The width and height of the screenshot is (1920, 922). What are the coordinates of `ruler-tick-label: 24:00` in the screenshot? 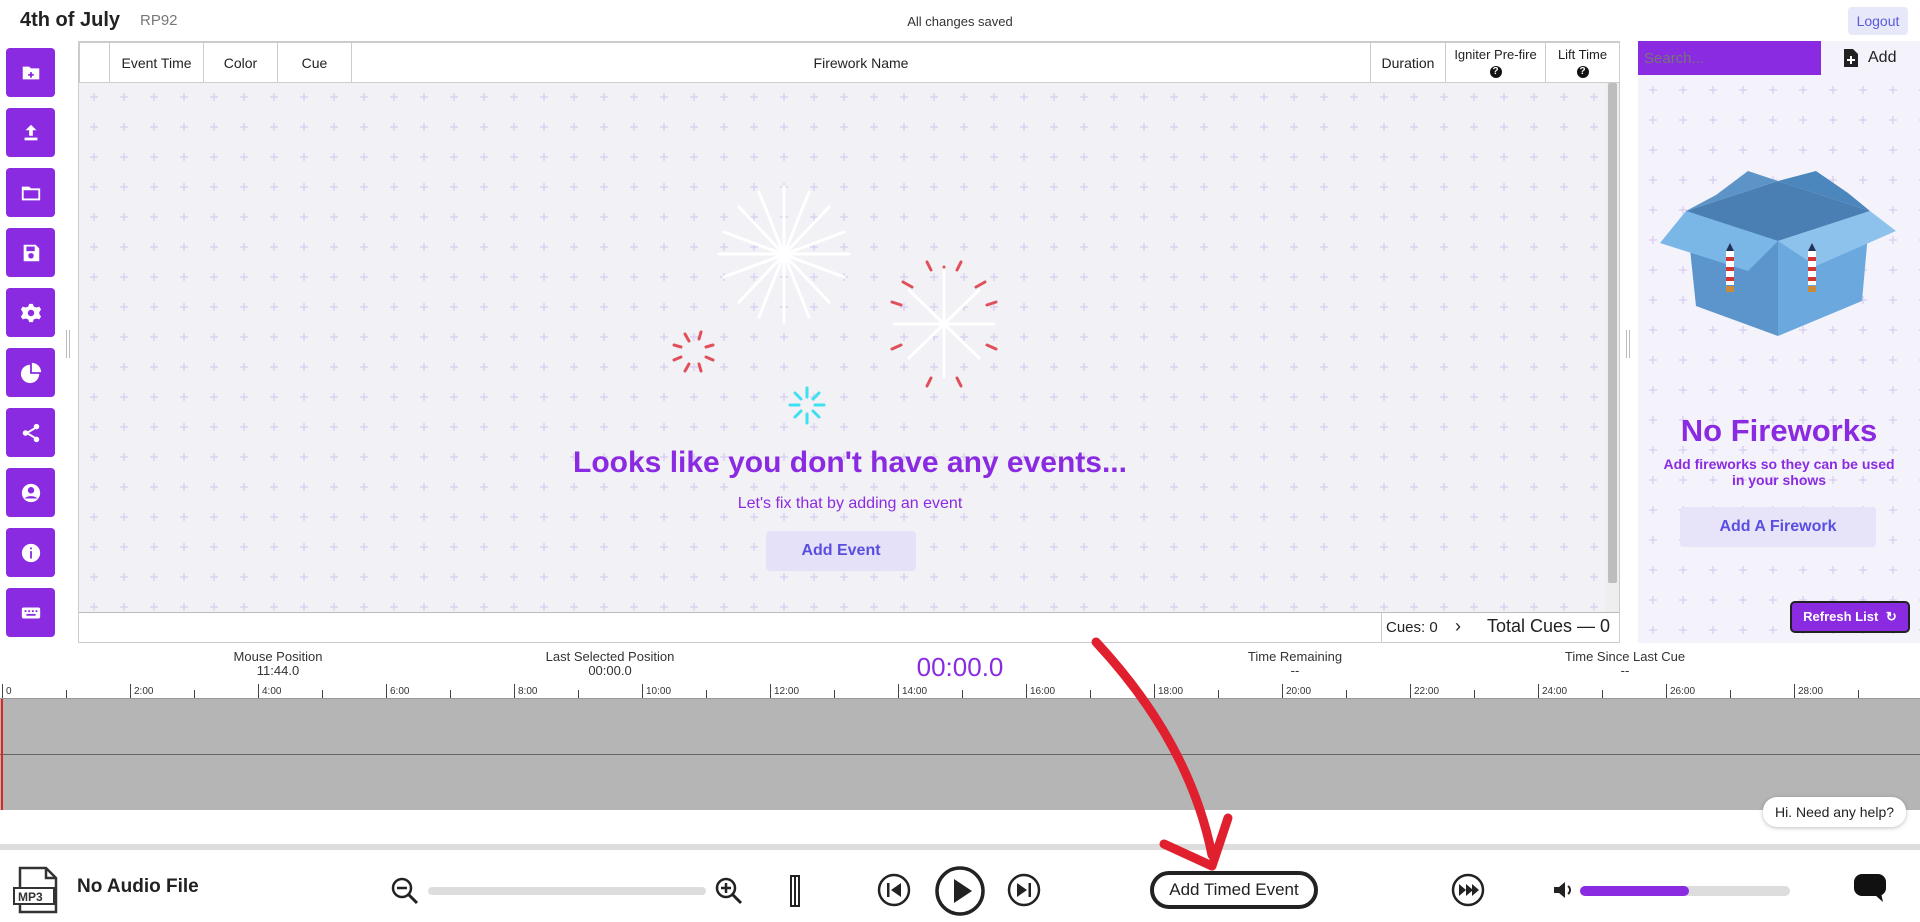 It's located at (1555, 691).